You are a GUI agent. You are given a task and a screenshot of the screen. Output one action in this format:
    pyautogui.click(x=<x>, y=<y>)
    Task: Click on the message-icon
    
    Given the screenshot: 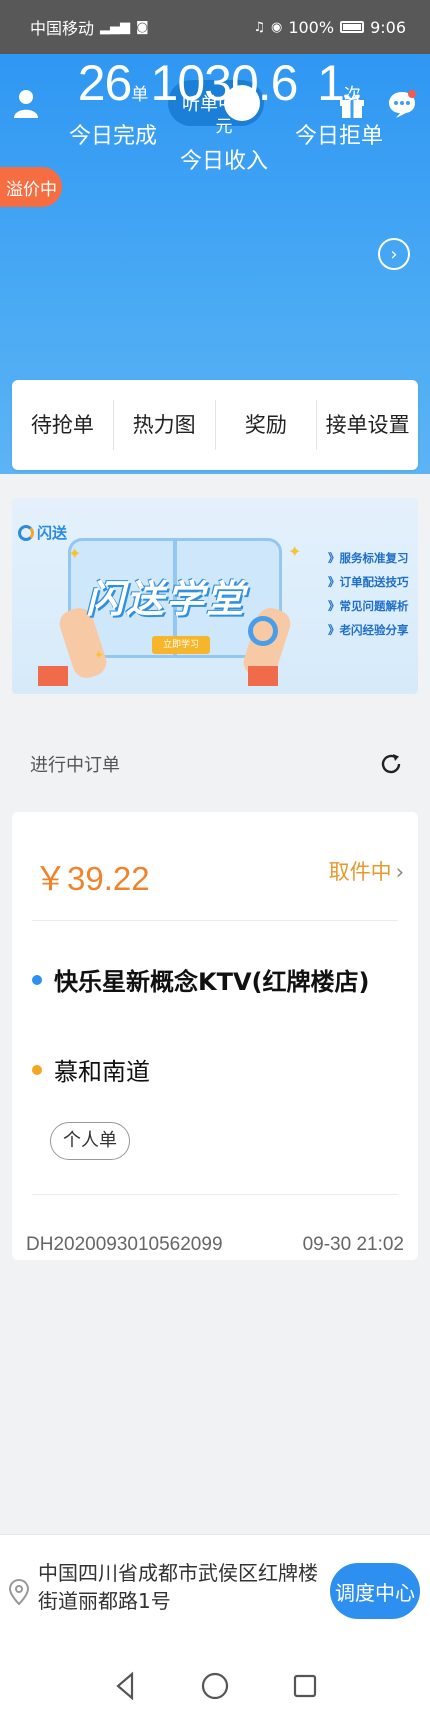 What is the action you would take?
    pyautogui.click(x=402, y=104)
    